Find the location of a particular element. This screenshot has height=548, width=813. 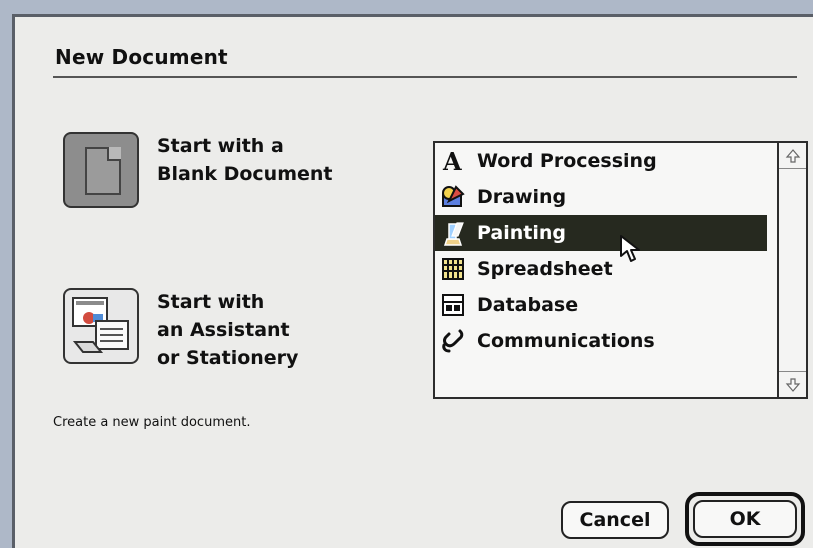

database-icon is located at coordinates (453, 305).